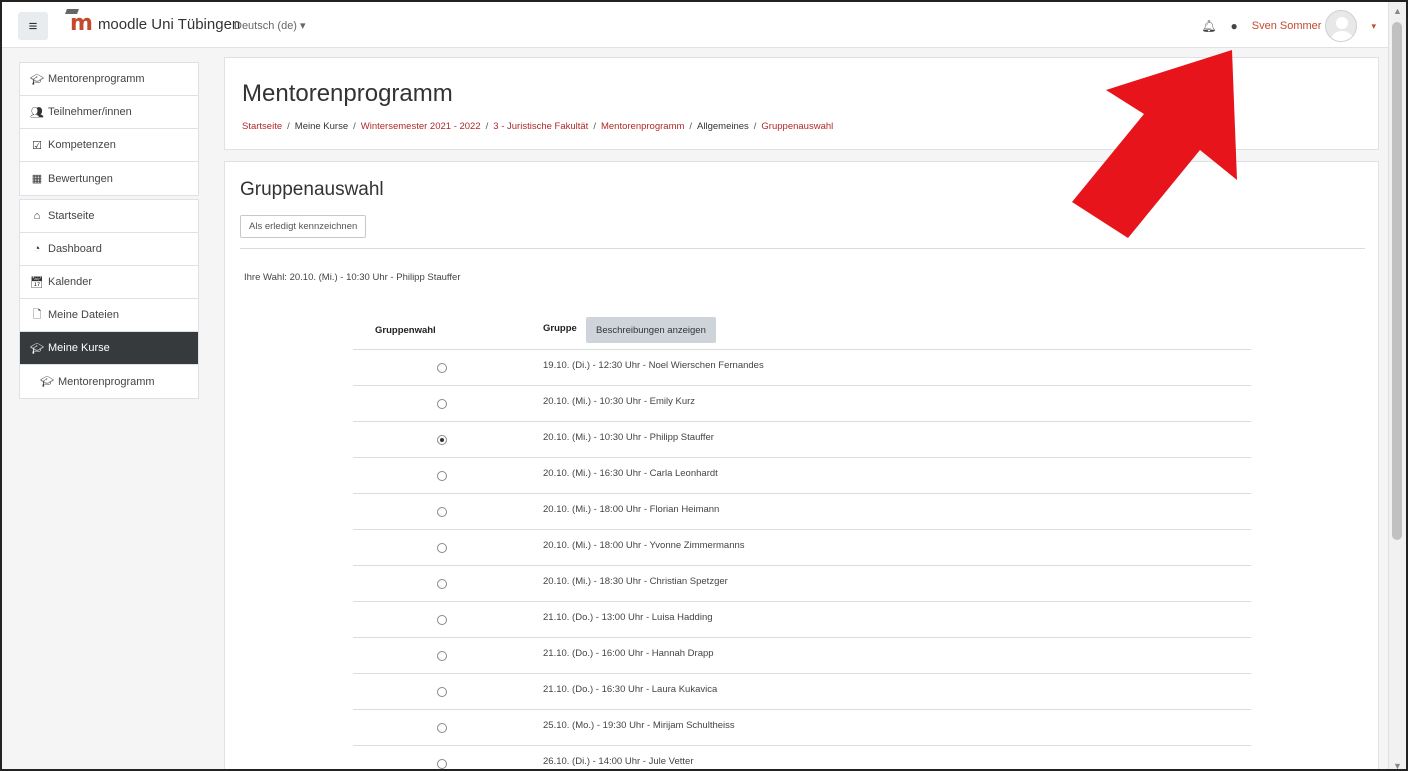  Describe the element at coordinates (82, 145) in the screenshot. I see `sidebar-item-label: Kompetenzen` at that location.